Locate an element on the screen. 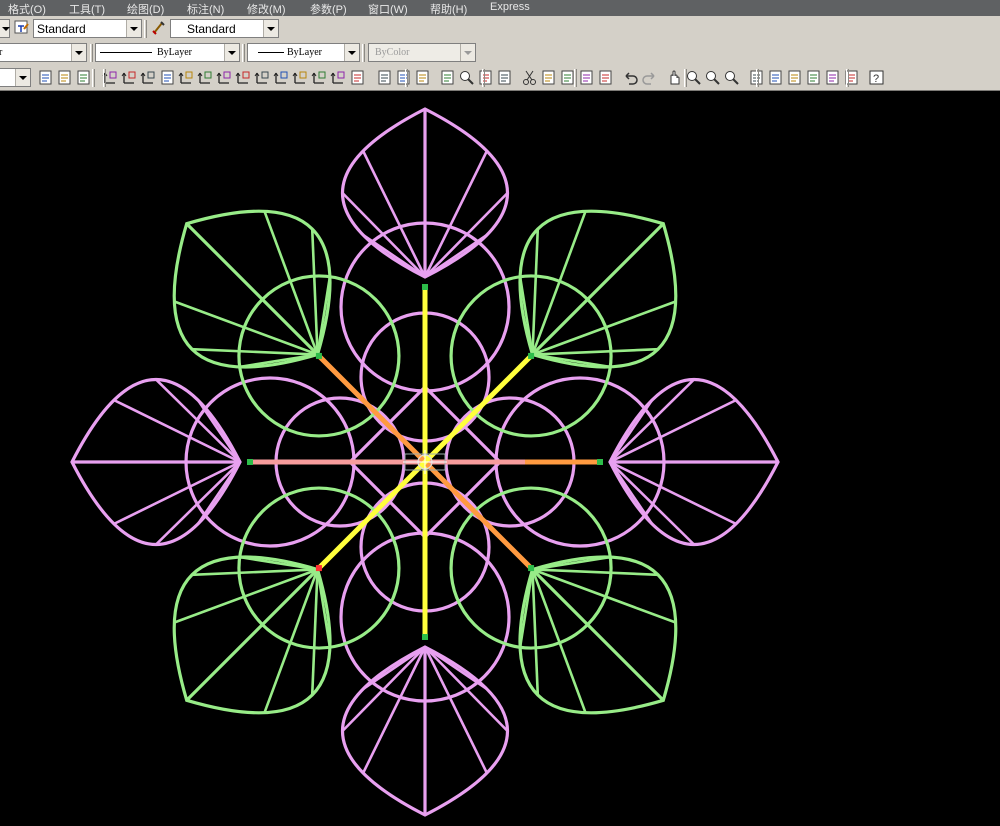  named-ucs-icon is located at coordinates (167, 77).